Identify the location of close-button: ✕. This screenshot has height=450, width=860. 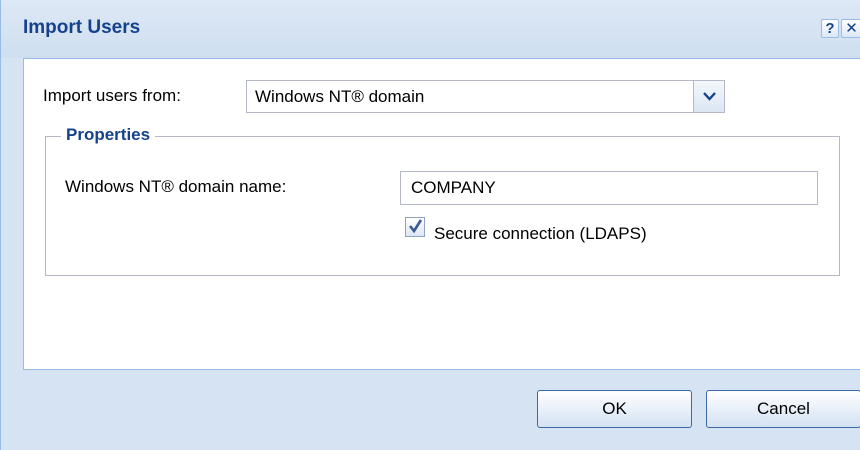
(850, 28).